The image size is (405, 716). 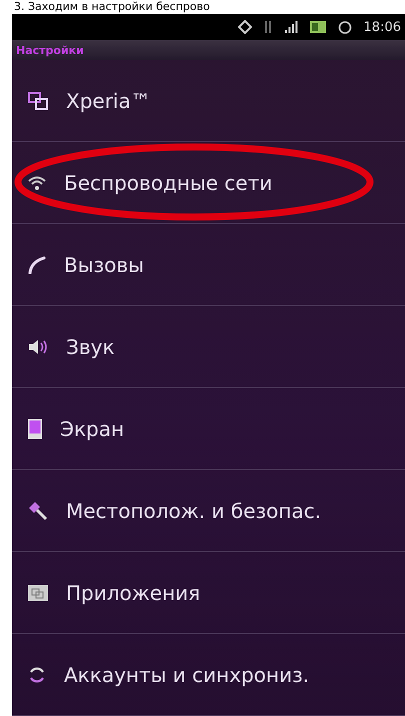 I want to click on settings-item: Местополож. и безопас., so click(x=208, y=511).